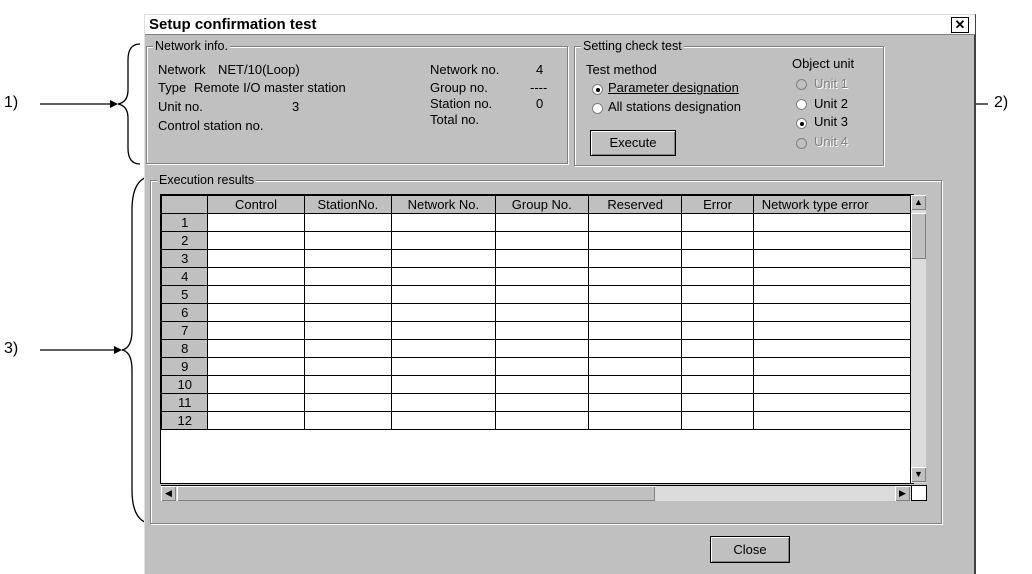  I want to click on execute-button: Execute, so click(633, 143).